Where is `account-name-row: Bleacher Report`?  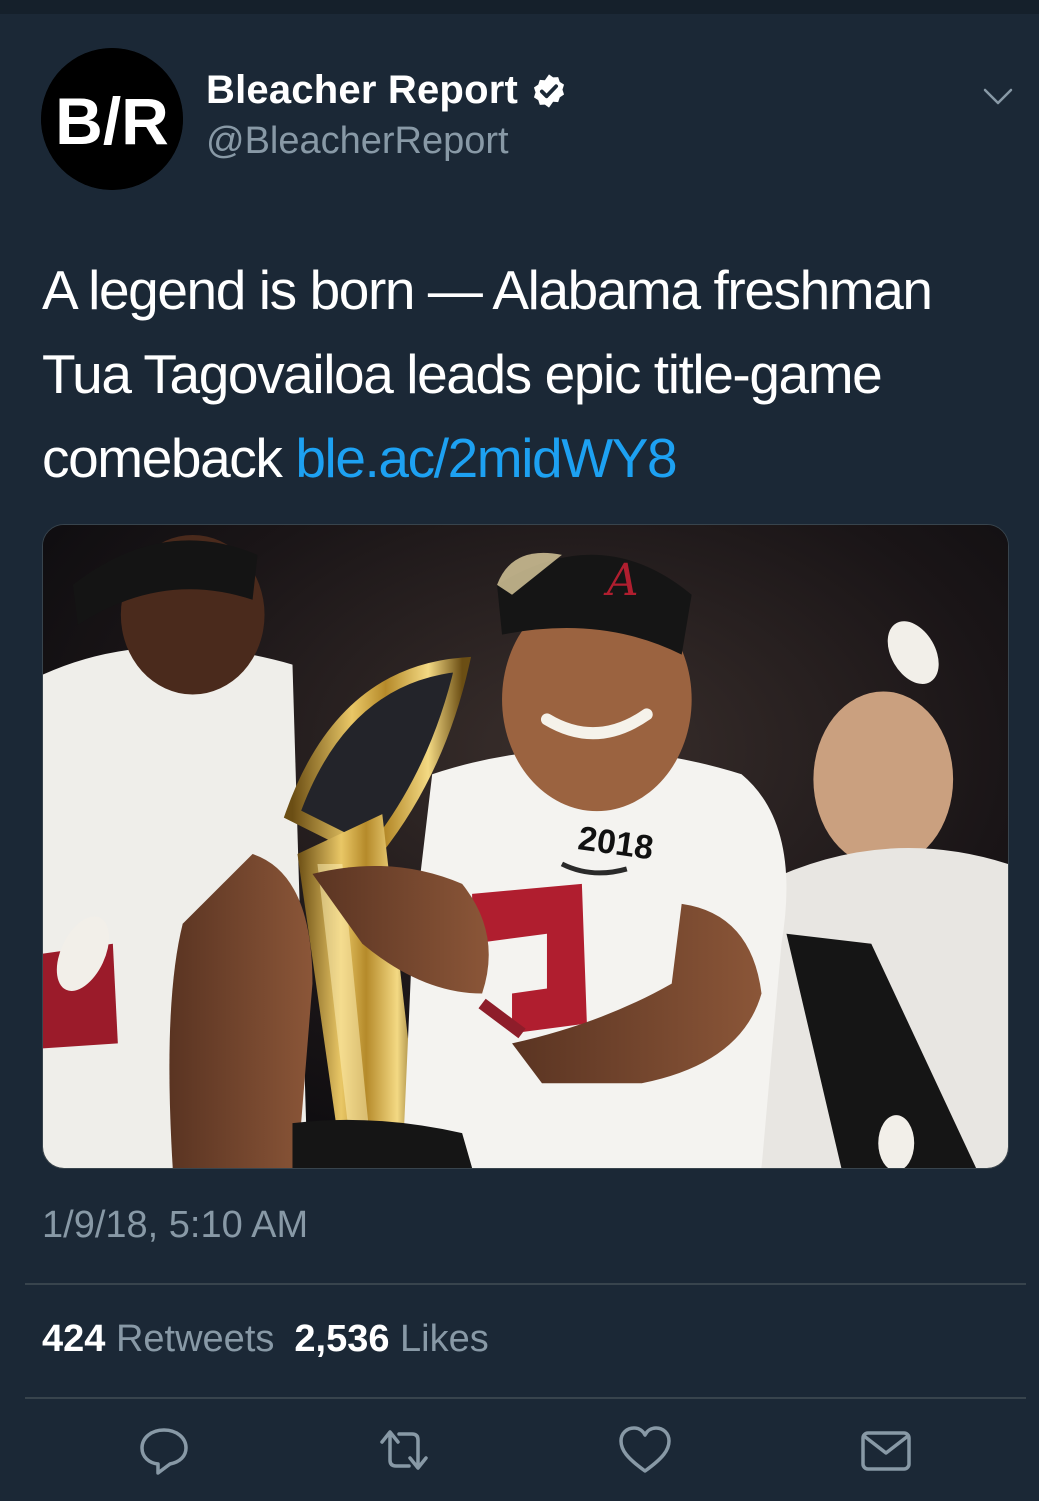 account-name-row: Bleacher Report is located at coordinates (387, 90).